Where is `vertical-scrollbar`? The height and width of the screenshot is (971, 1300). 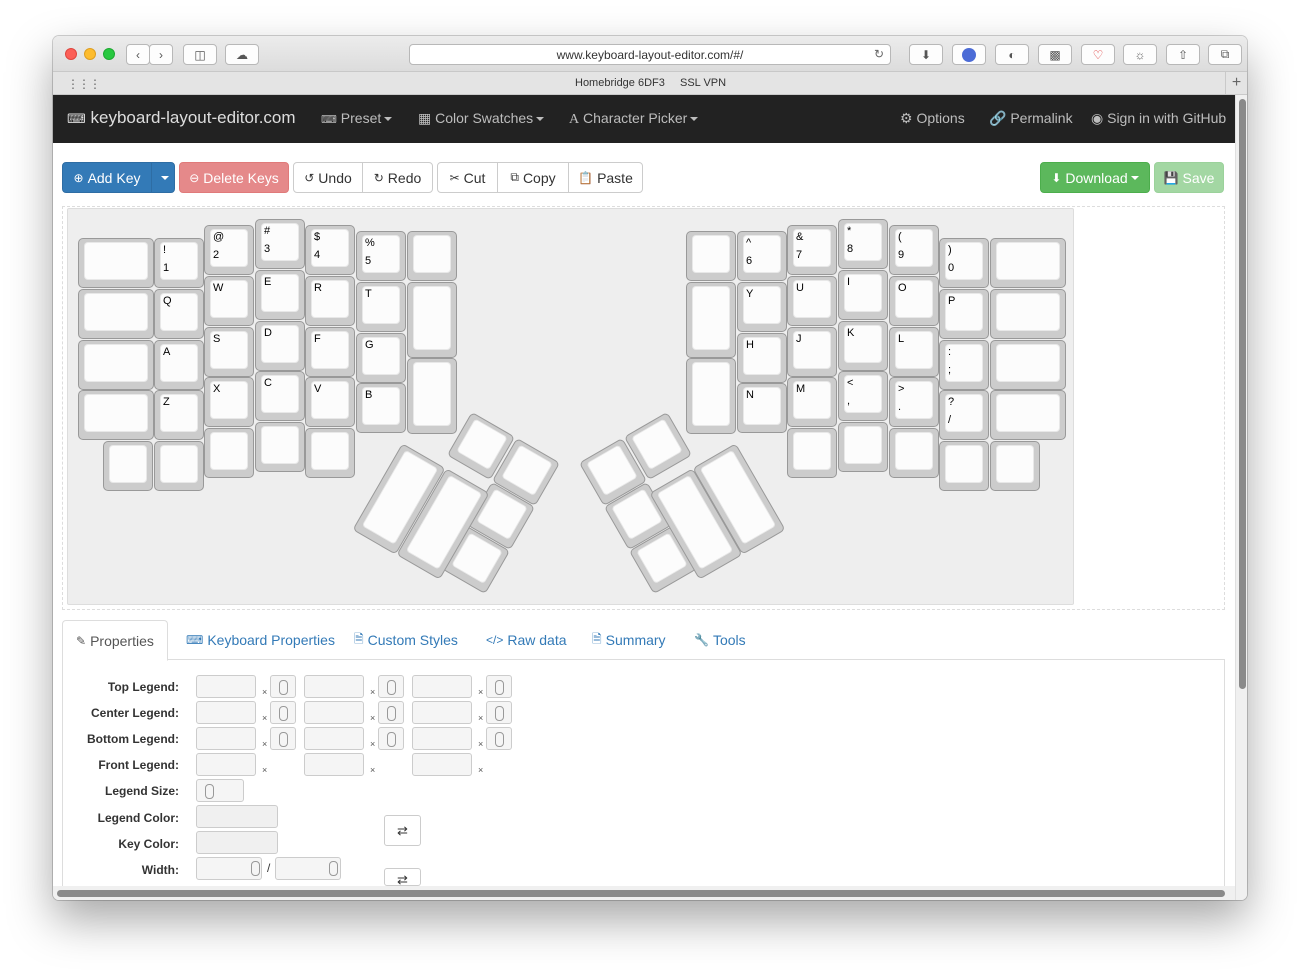
vertical-scrollbar is located at coordinates (1241, 497).